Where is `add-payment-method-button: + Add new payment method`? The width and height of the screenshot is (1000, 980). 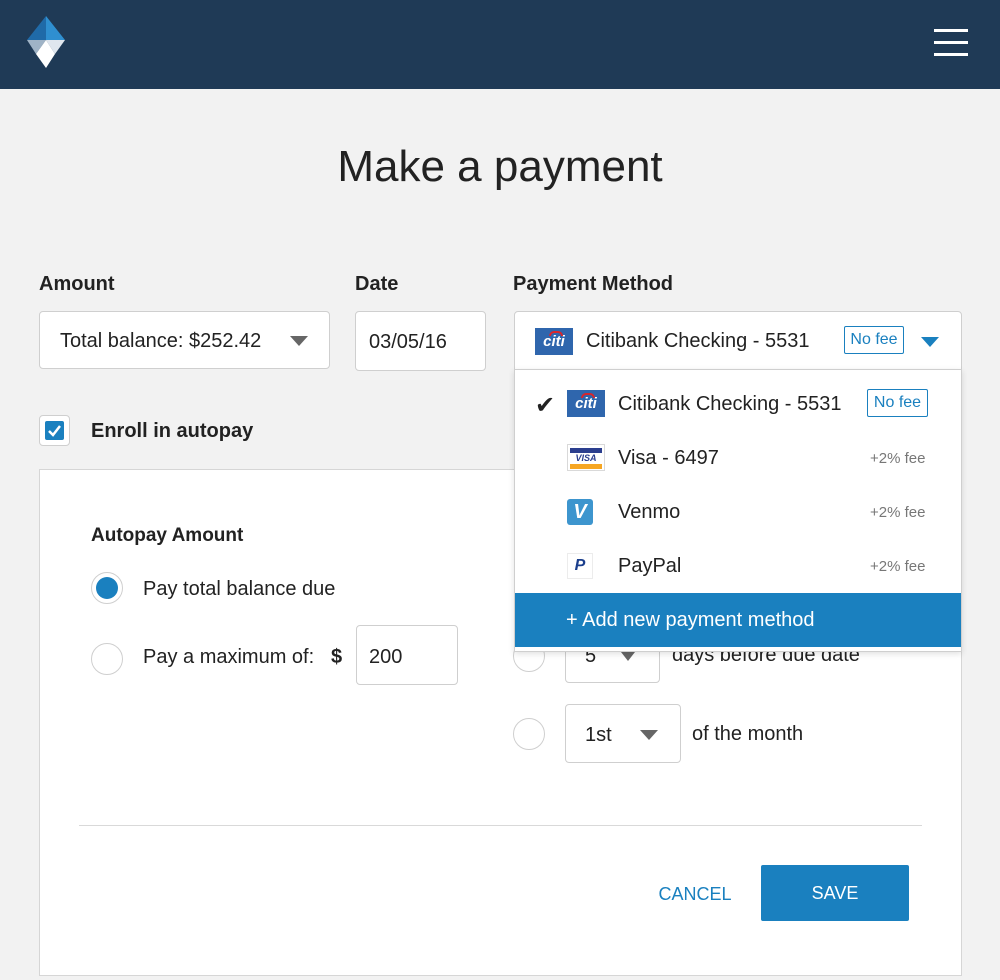 add-payment-method-button: + Add new payment method is located at coordinates (738, 620).